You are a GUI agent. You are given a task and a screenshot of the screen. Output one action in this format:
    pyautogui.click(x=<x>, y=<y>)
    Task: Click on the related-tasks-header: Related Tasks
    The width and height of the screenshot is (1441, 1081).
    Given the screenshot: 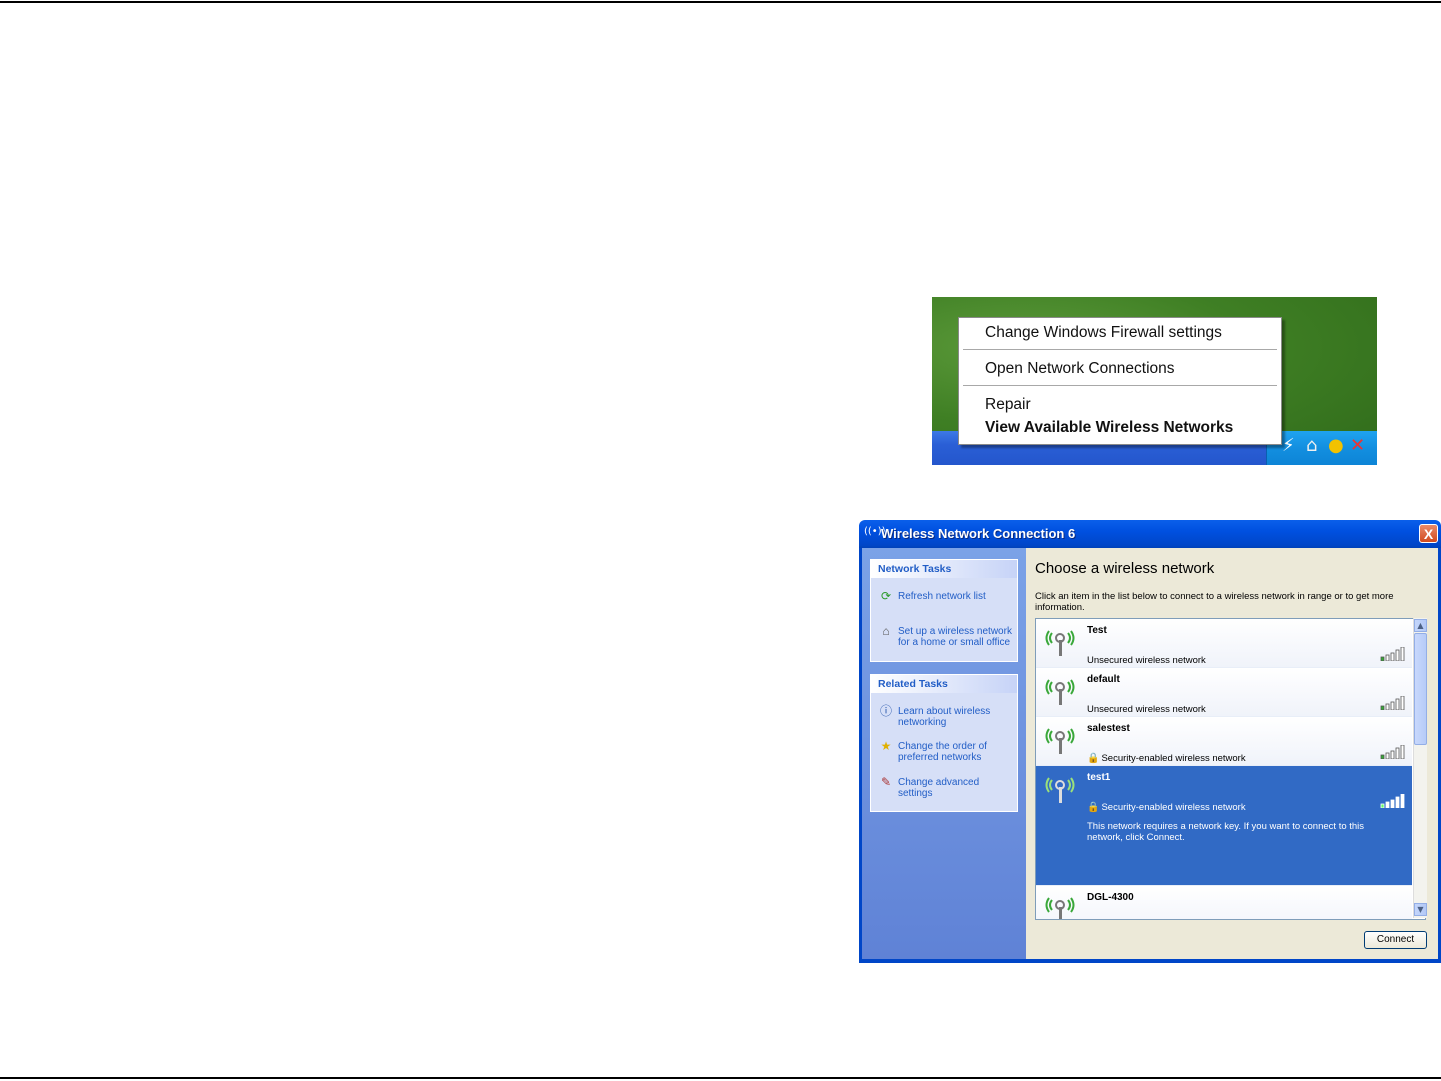 What is the action you would take?
    pyautogui.click(x=944, y=684)
    